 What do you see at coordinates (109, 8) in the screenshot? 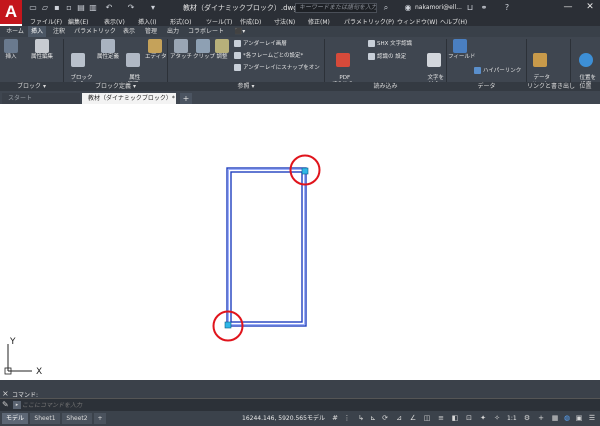
I see `undo-icon: ↶` at bounding box center [109, 8].